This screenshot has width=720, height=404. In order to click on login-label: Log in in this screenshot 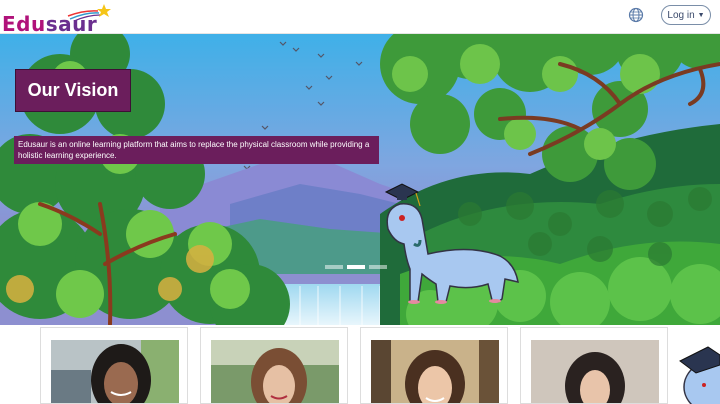, I will do `click(681, 15)`.